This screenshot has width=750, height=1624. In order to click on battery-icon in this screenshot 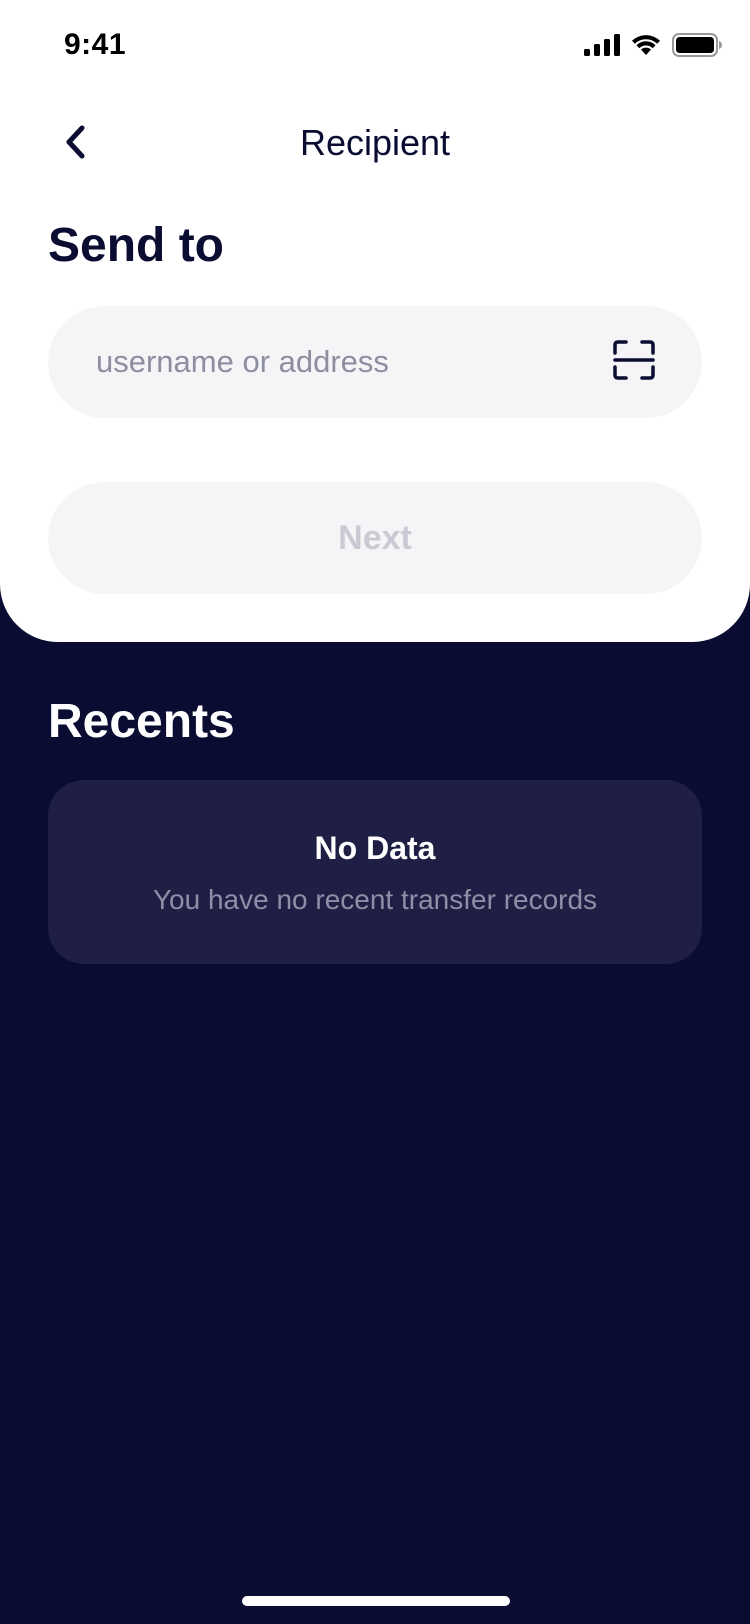, I will do `click(697, 47)`.